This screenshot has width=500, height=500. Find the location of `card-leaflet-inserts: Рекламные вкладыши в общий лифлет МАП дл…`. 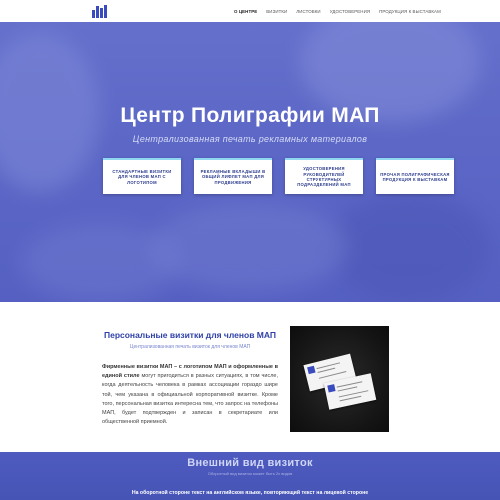

card-leaflet-inserts: Рекламные вкладыши в общий лифлет МАП дл… is located at coordinates (233, 176).